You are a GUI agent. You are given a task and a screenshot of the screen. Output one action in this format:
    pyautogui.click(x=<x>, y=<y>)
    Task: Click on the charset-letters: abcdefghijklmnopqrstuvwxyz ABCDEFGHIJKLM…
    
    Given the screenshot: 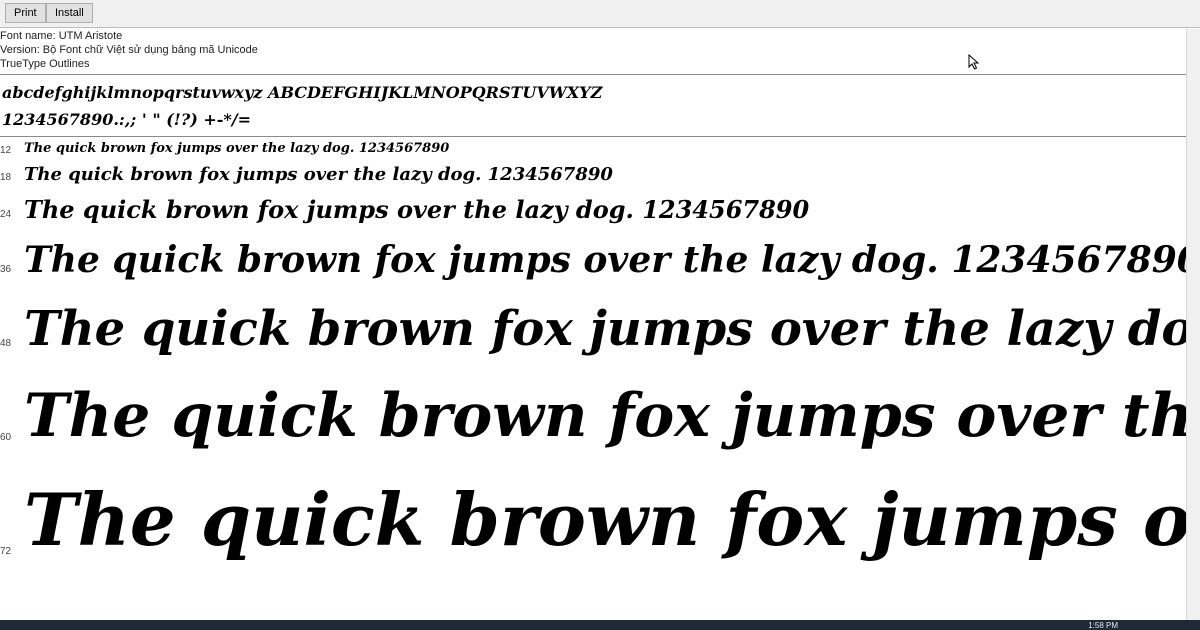 What is the action you would take?
    pyautogui.click(x=302, y=92)
    